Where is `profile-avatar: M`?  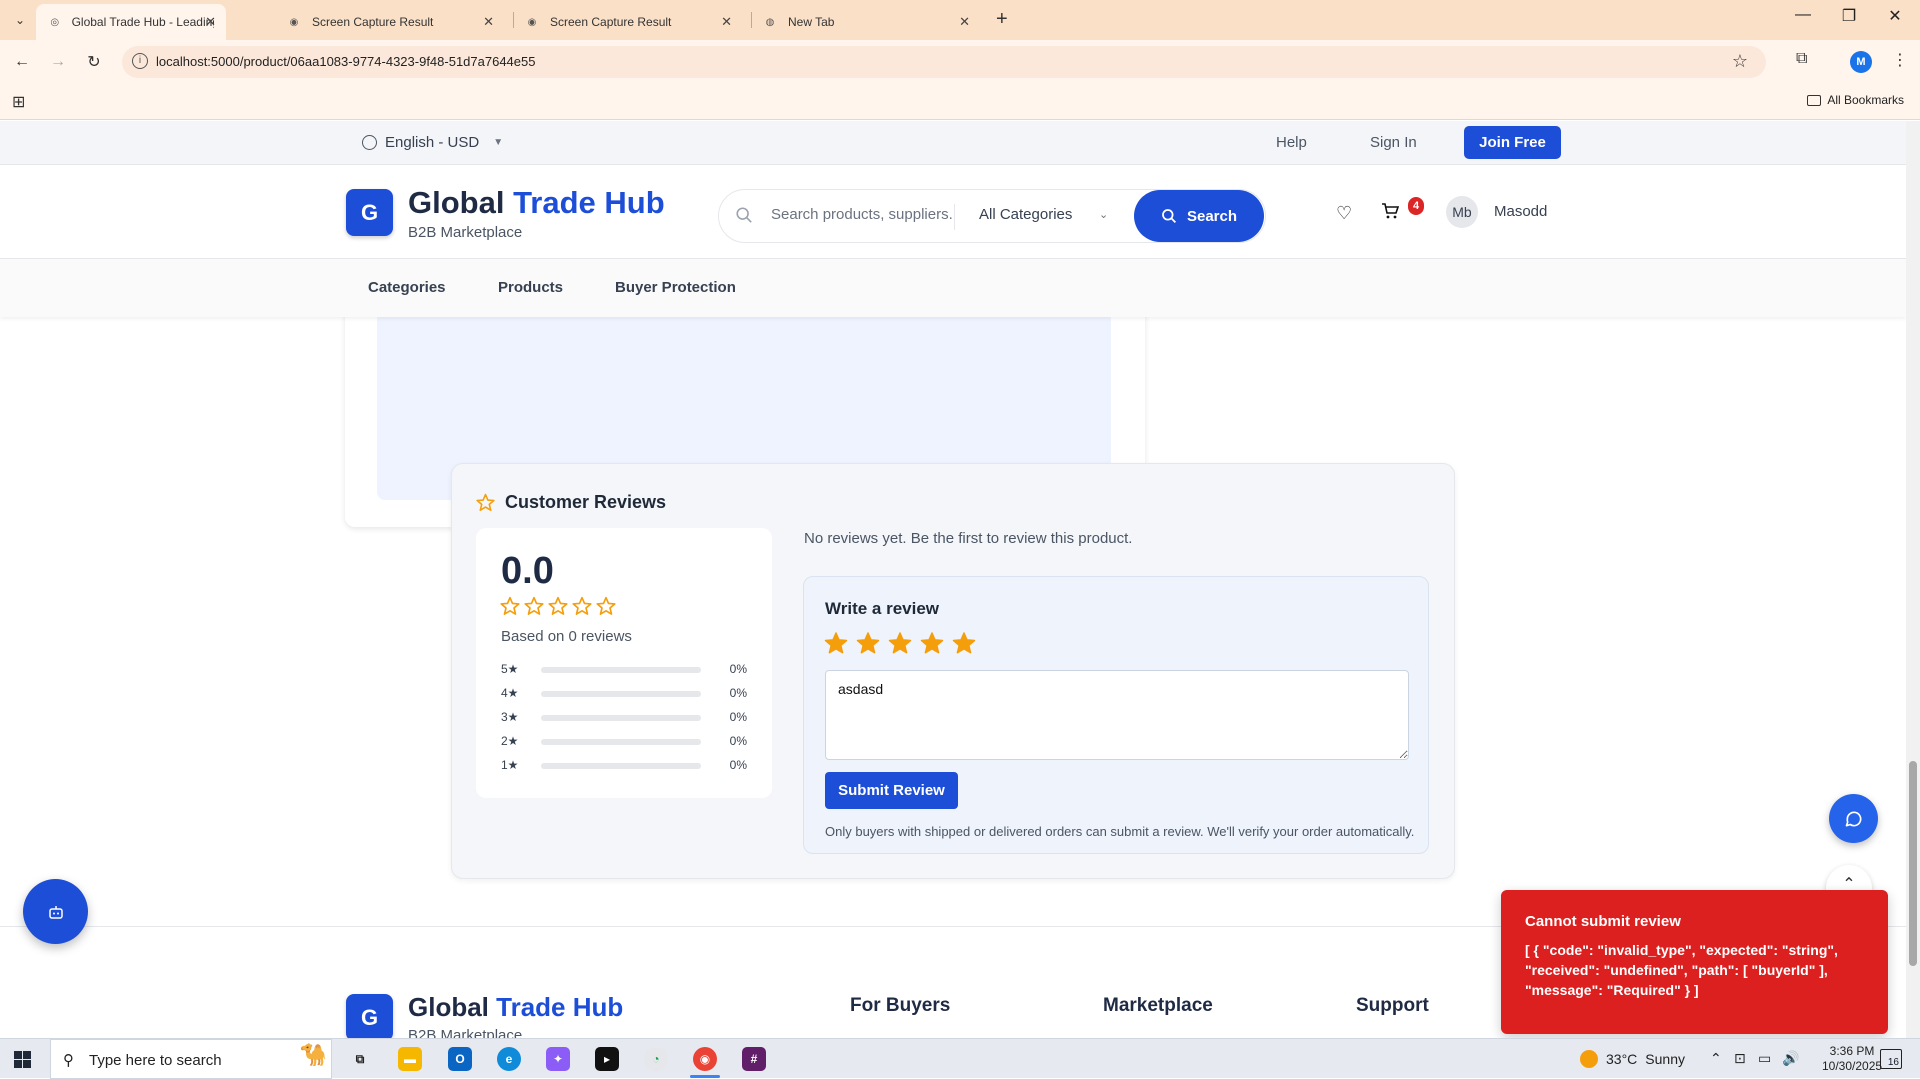
profile-avatar: M is located at coordinates (1861, 62).